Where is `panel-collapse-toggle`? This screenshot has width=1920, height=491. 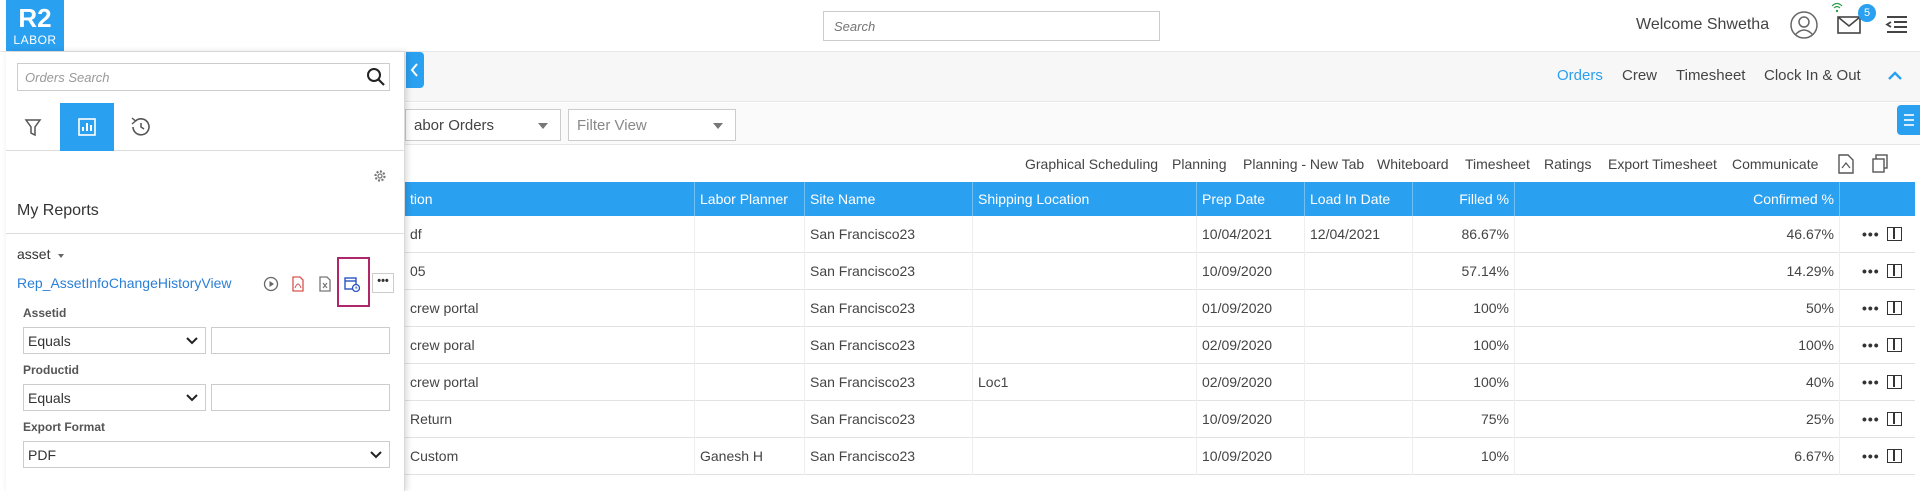 panel-collapse-toggle is located at coordinates (415, 70).